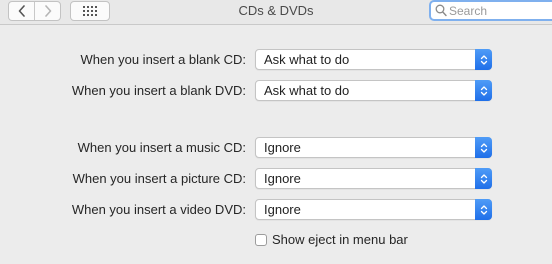 This screenshot has width=552, height=264. What do you see at coordinates (373, 59) in the screenshot?
I see `blank-cd-popup: Ask what to do` at bounding box center [373, 59].